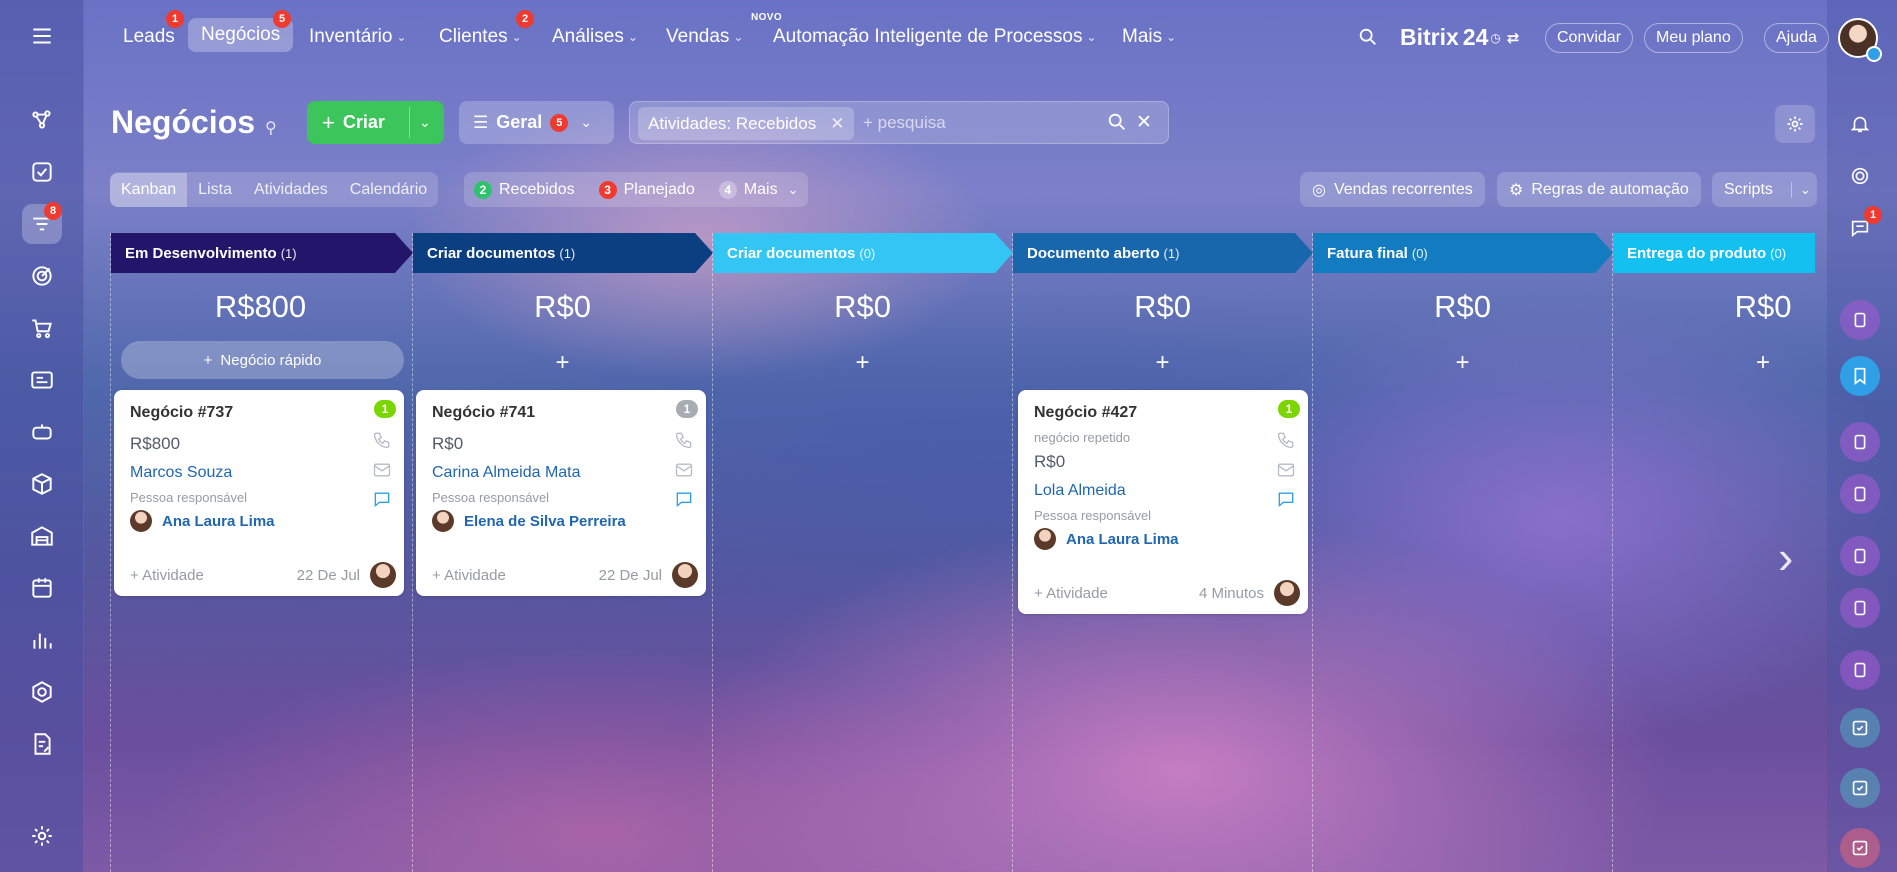 This screenshot has width=1897, height=872. I want to click on hexagon-icon, so click(42, 692).